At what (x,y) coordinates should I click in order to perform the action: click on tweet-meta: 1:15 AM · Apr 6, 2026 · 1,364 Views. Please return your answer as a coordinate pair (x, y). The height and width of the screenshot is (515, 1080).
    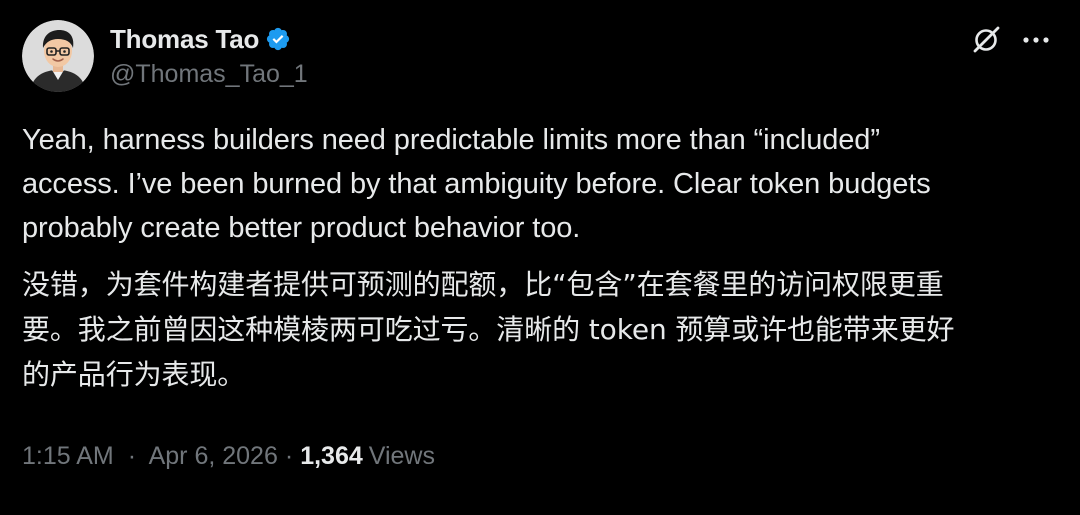
    Looking at the image, I should click on (228, 456).